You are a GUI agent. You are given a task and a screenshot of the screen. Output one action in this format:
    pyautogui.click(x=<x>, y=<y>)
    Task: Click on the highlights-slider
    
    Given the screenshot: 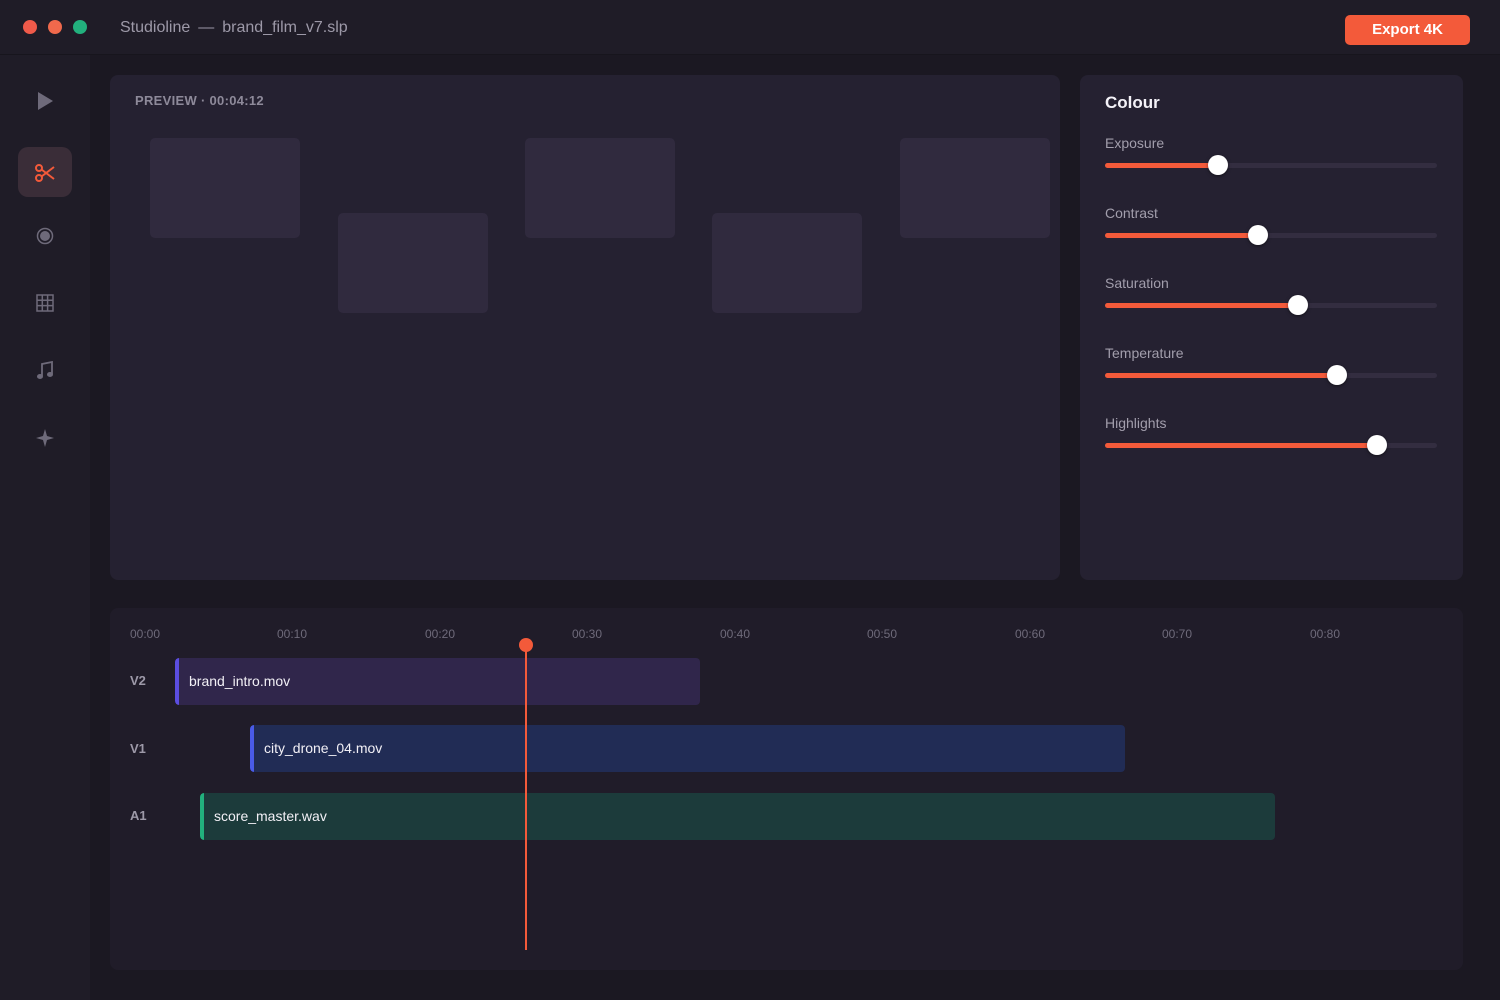 What is the action you would take?
    pyautogui.click(x=1271, y=445)
    